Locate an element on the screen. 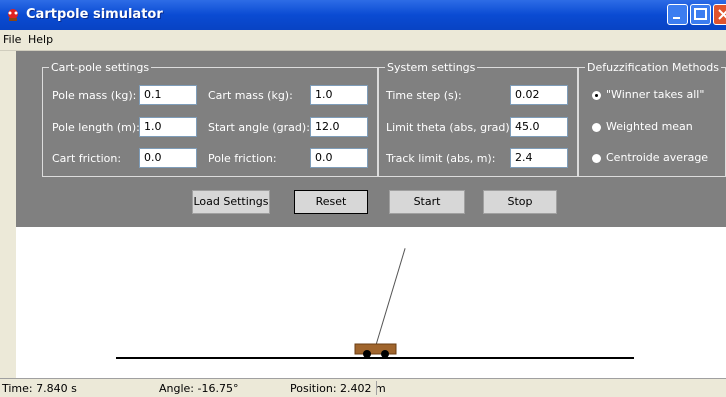  app-icon is located at coordinates (13, 15).